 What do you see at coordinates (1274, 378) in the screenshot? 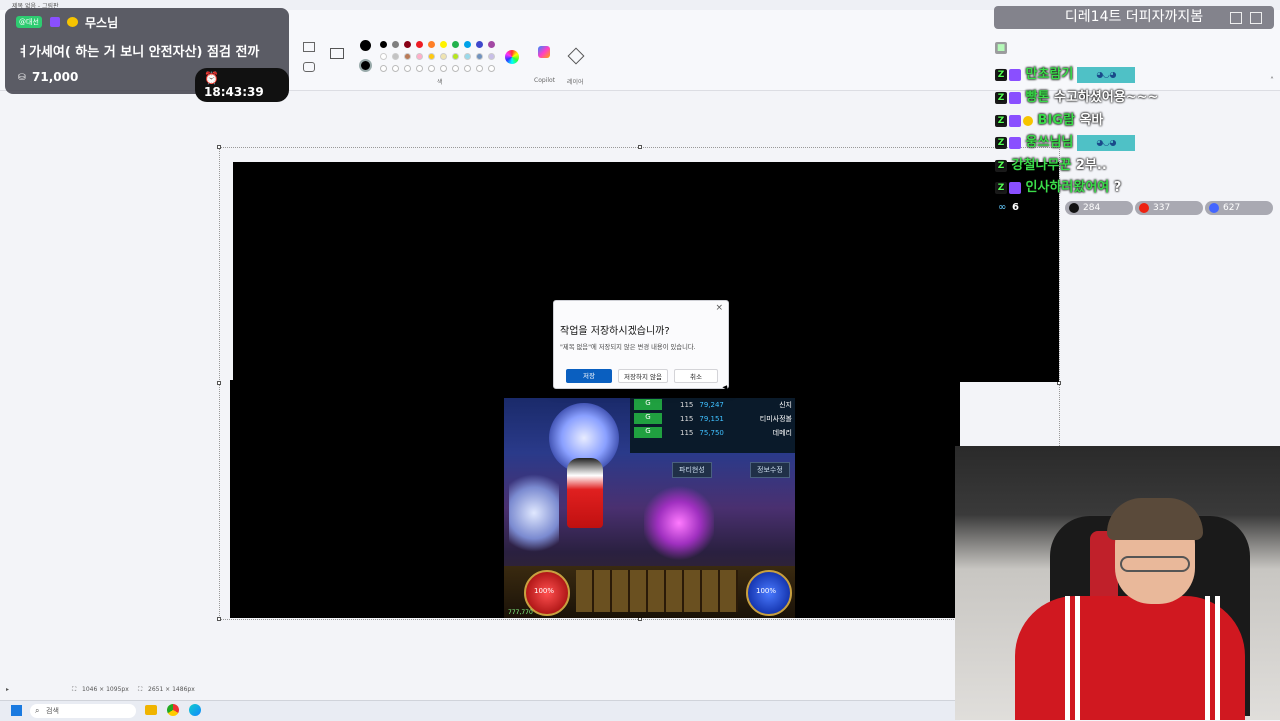
I see `vertical-scrollbar: ˄` at bounding box center [1274, 378].